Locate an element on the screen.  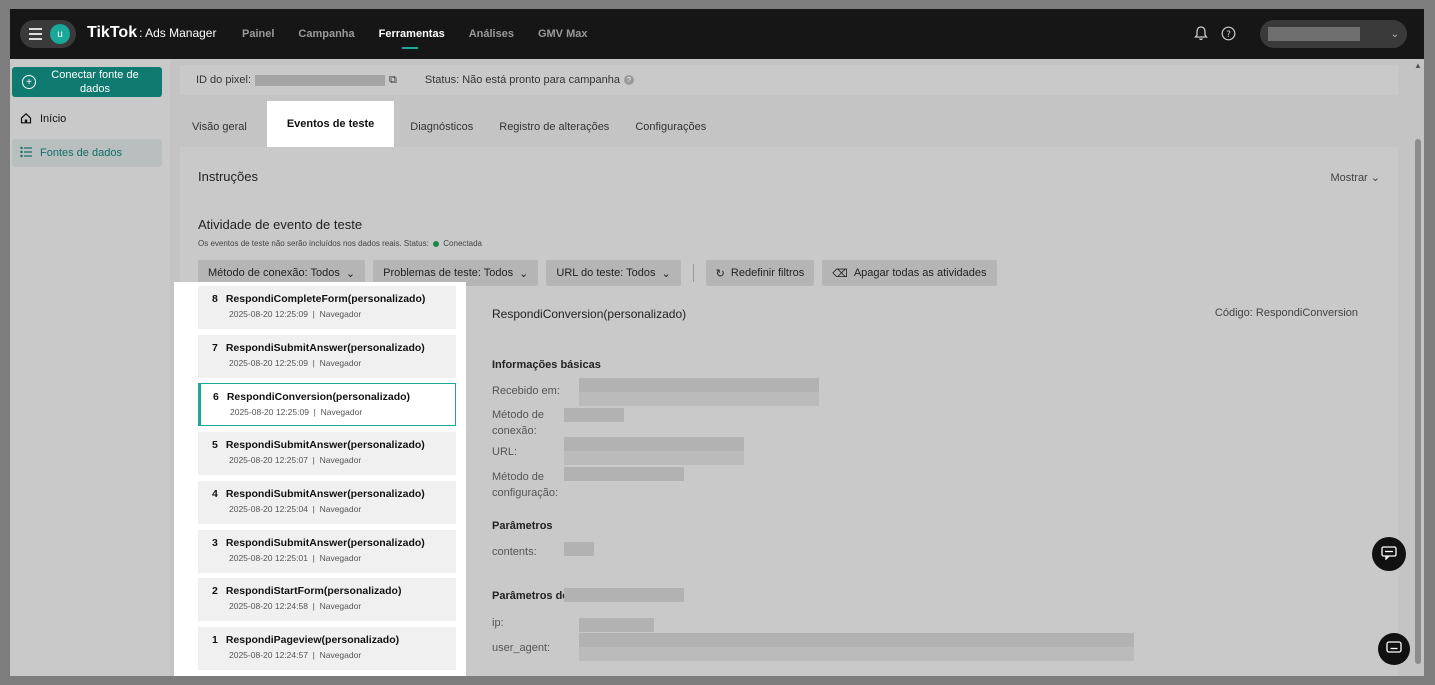
event-meta: 2025-08-20 12:24:58 | Navegador is located at coordinates (295, 606).